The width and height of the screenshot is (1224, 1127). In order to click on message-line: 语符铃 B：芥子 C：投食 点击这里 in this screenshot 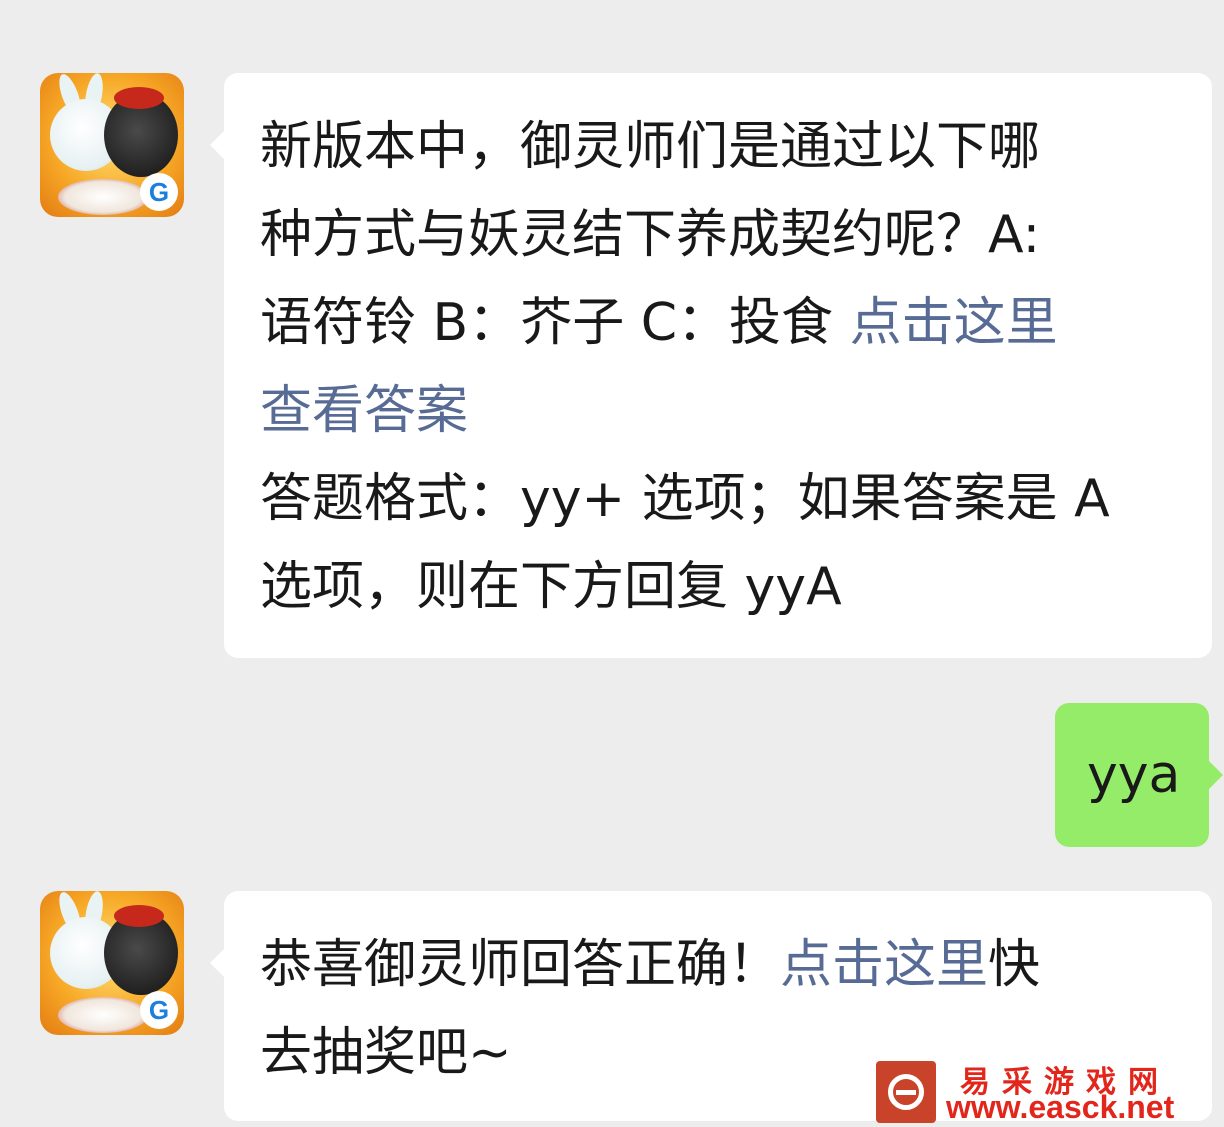, I will do `click(718, 323)`.